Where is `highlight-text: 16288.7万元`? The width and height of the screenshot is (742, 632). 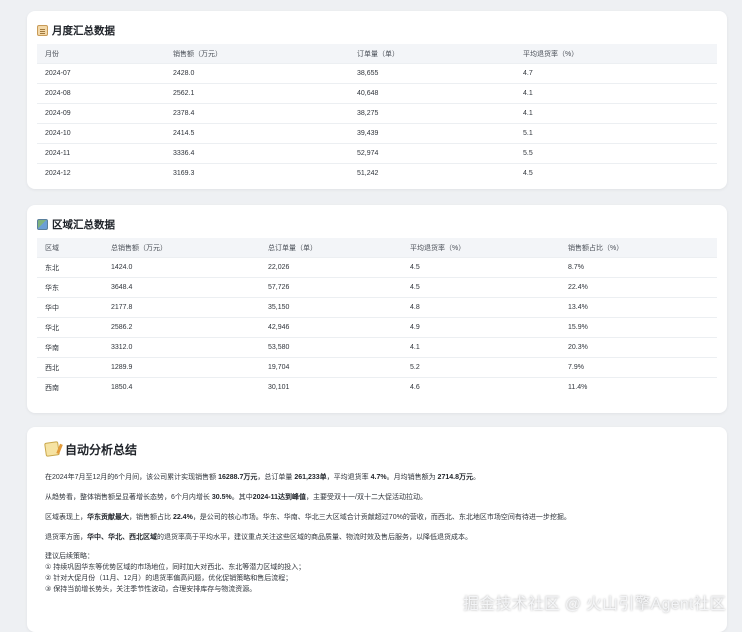
highlight-text: 16288.7万元 is located at coordinates (238, 477).